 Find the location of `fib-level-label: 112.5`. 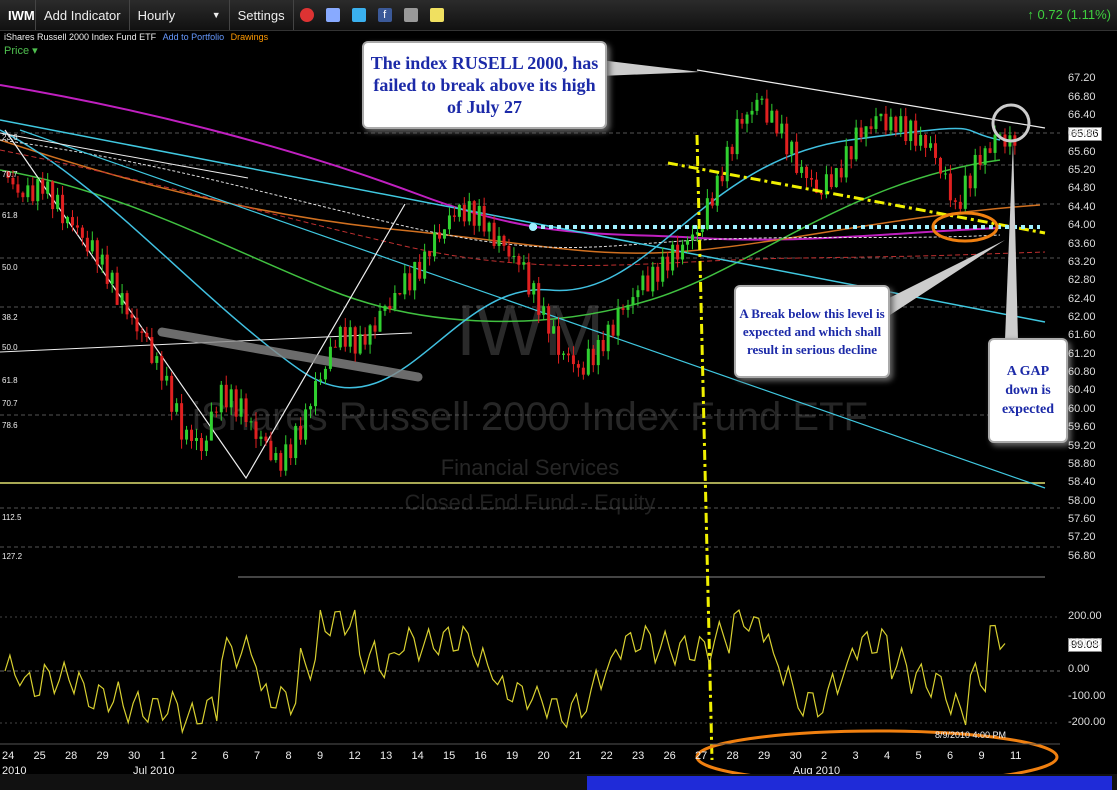

fib-level-label: 112.5 is located at coordinates (12, 517).